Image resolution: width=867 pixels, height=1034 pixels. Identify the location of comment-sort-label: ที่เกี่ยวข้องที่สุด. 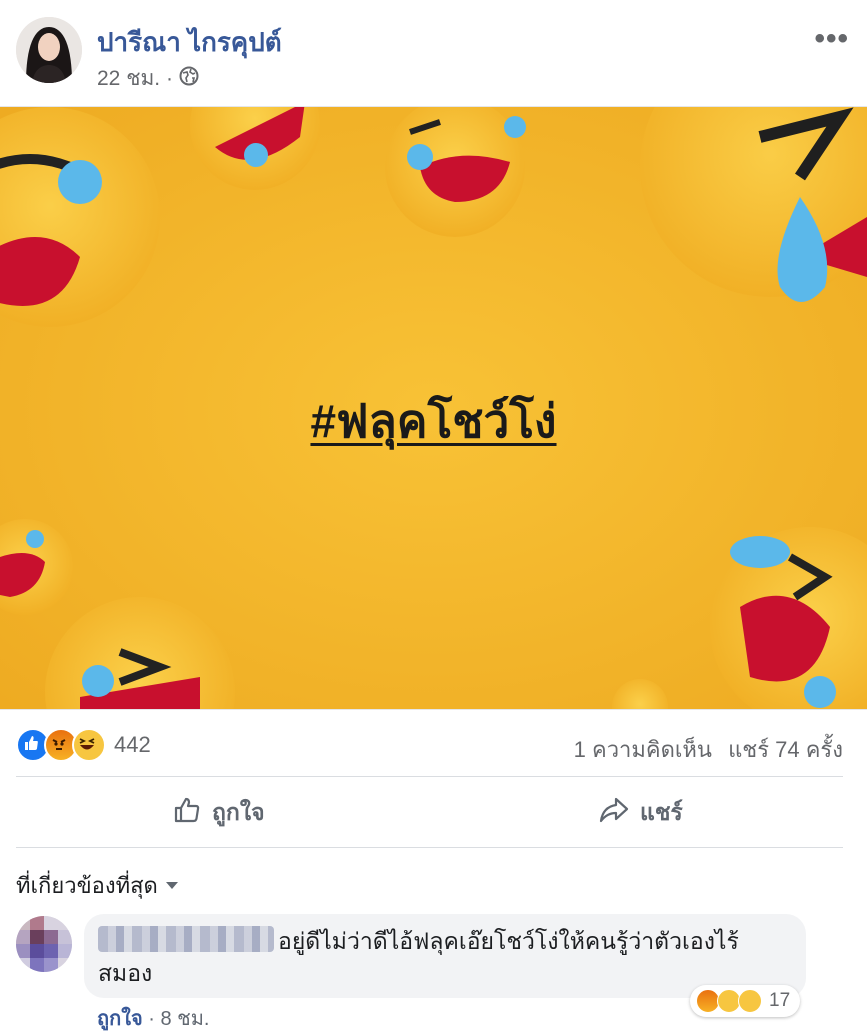
(87, 885).